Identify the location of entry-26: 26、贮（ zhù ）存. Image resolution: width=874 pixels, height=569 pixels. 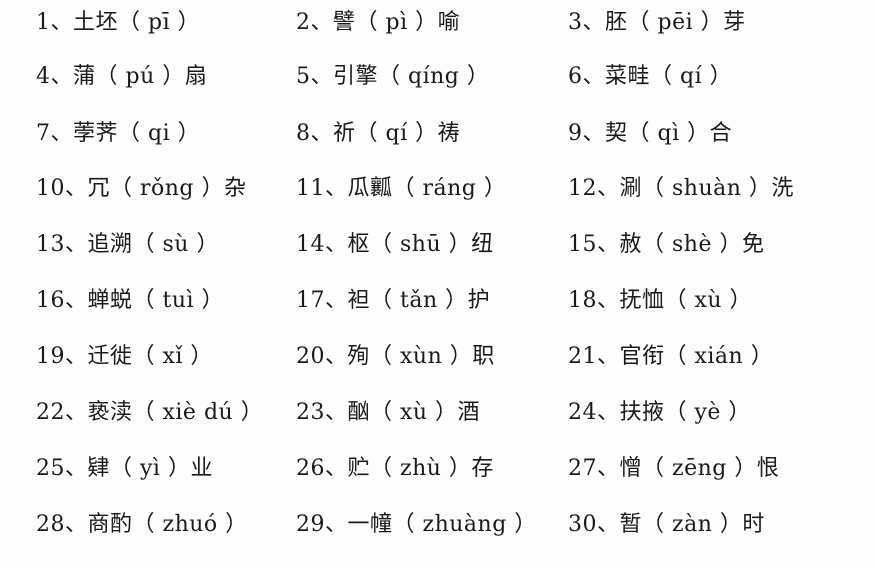
(395, 468).